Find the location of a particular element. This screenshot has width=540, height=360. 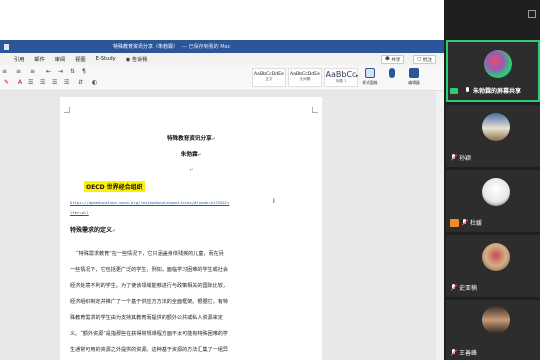

participant-name: 朱勃霖的屏幕共享 is located at coordinates (497, 91).